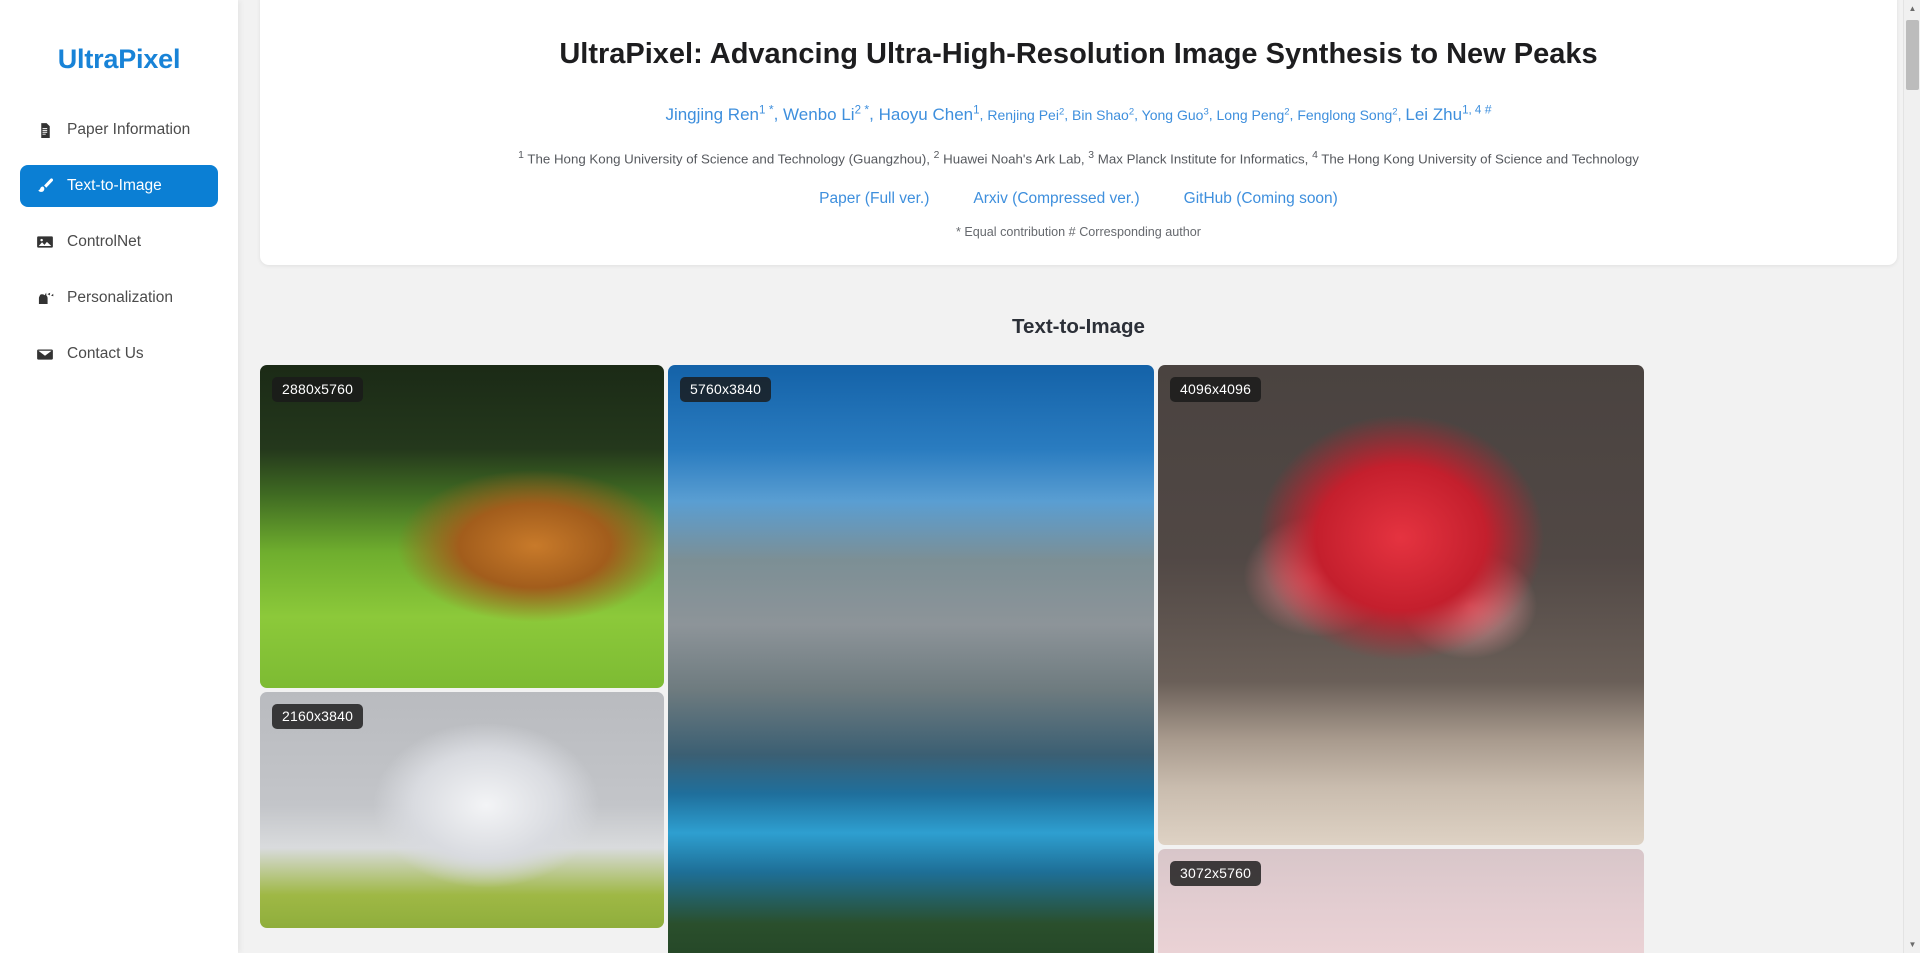  I want to click on gallery-item: 4096x4096, so click(1401, 605).